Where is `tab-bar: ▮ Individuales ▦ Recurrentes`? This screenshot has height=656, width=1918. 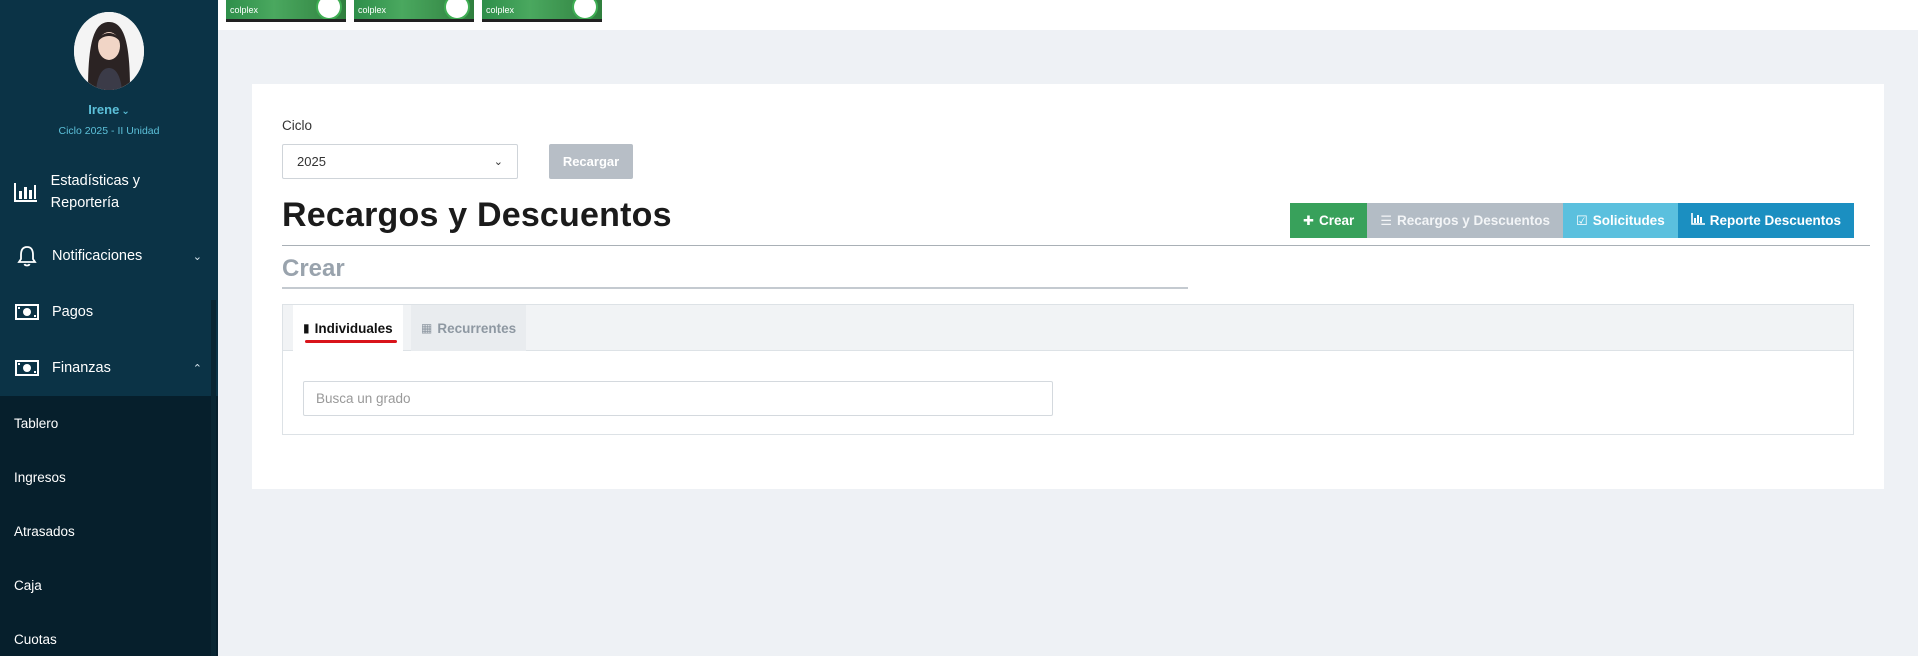 tab-bar: ▮ Individuales ▦ Recurrentes is located at coordinates (1068, 328).